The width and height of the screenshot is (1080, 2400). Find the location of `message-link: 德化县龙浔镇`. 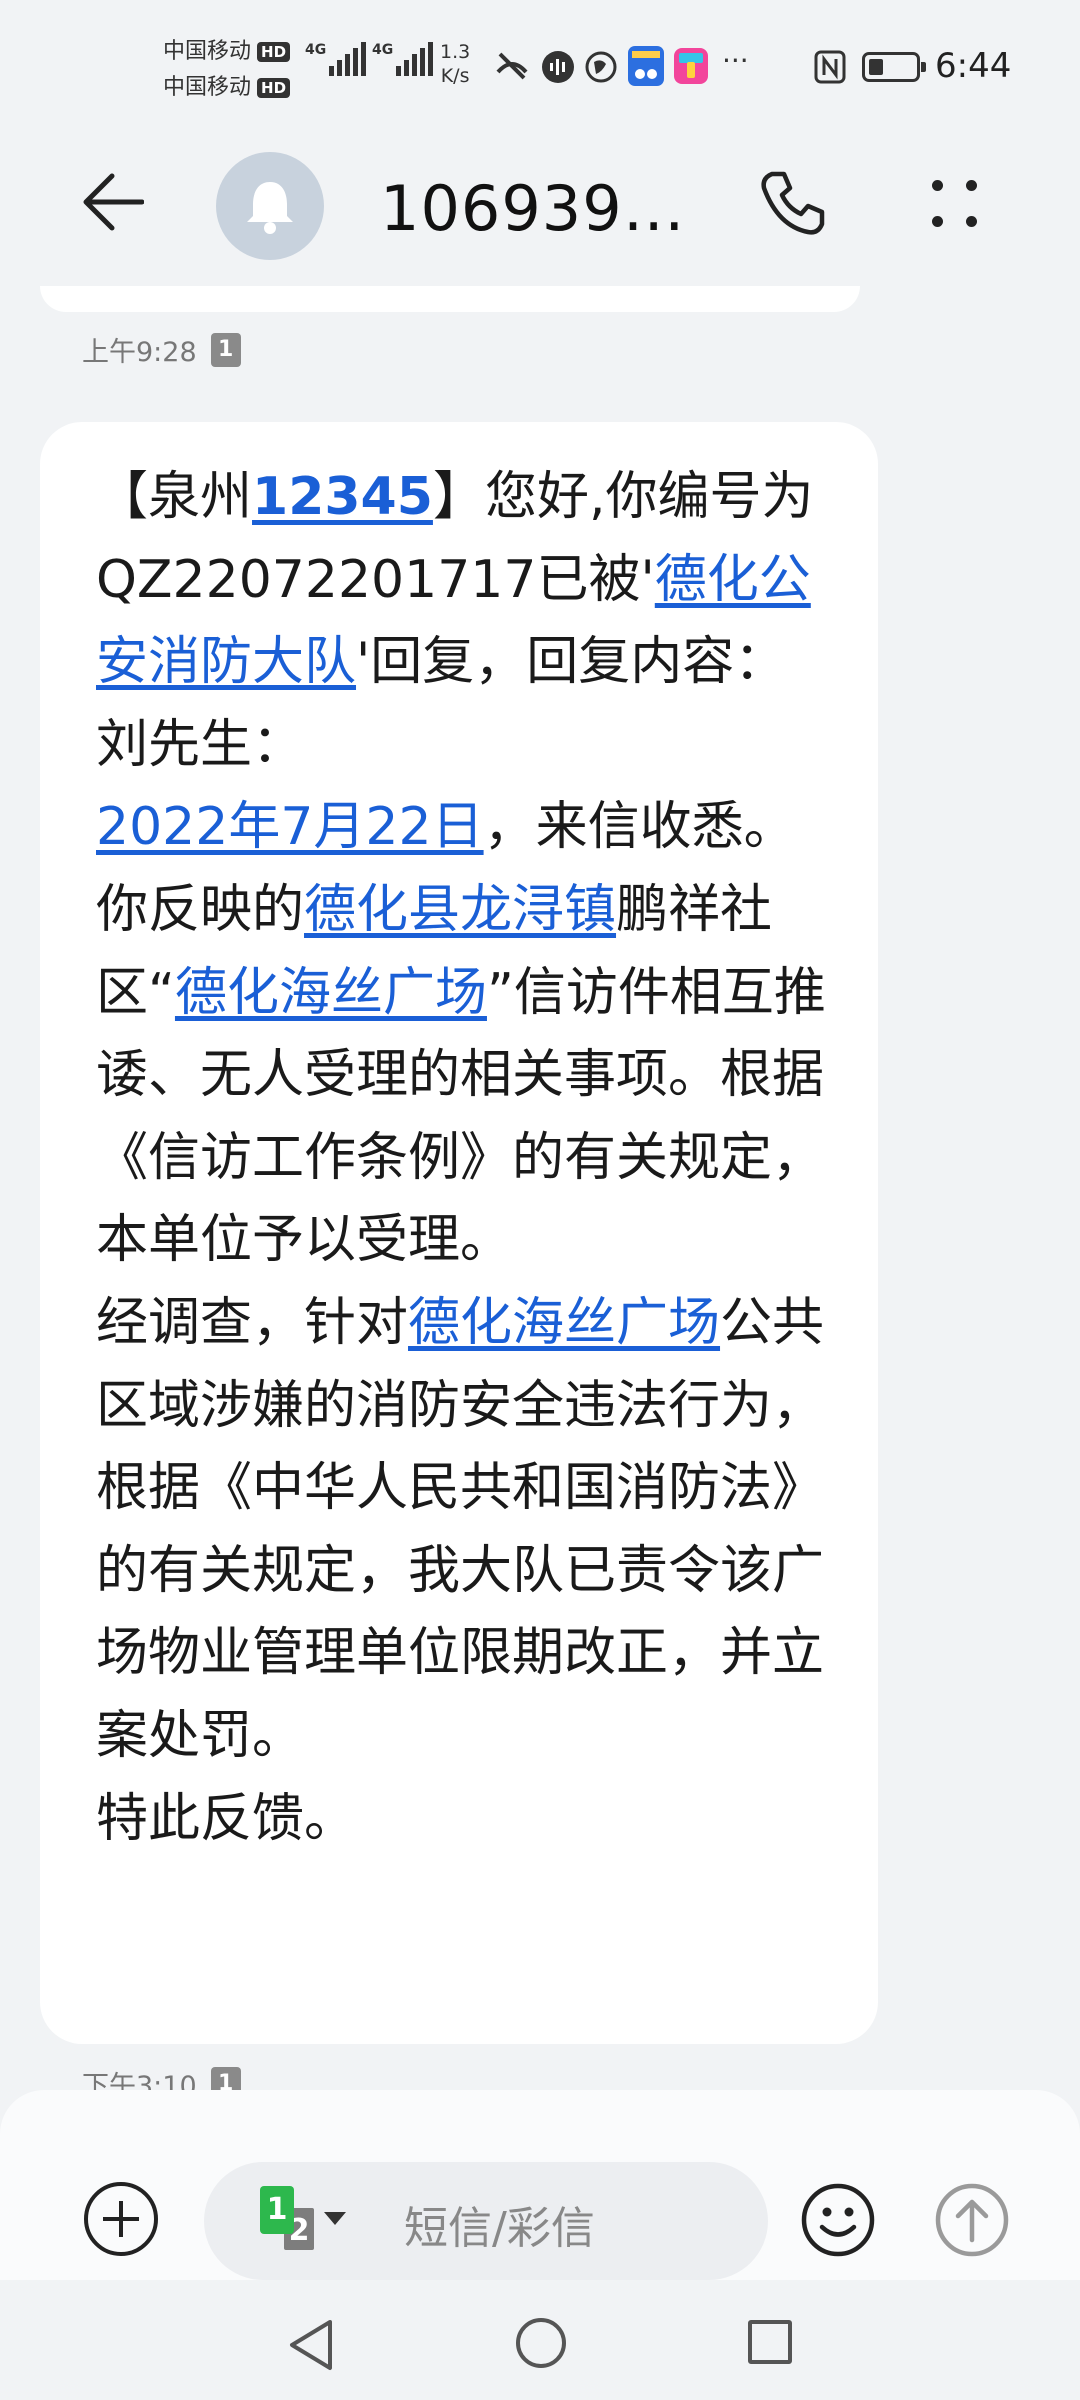

message-link: 德化县龙浔镇 is located at coordinates (460, 910).